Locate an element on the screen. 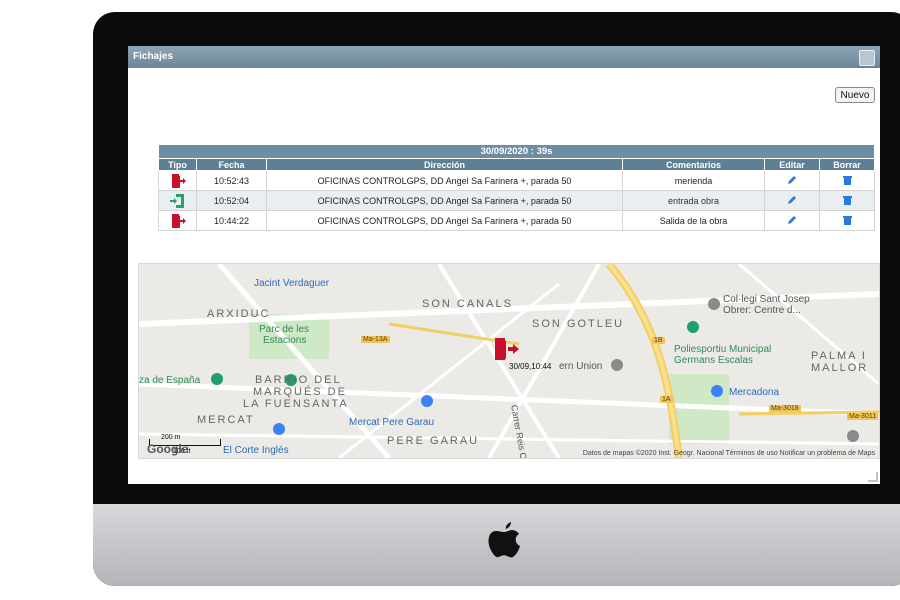  entry-icon is located at coordinates (176, 200).